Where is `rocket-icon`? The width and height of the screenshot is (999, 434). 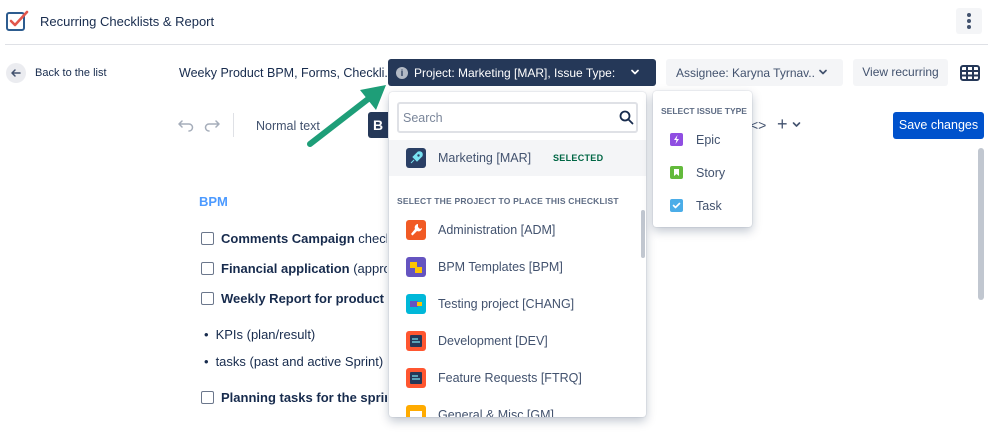 rocket-icon is located at coordinates (416, 158).